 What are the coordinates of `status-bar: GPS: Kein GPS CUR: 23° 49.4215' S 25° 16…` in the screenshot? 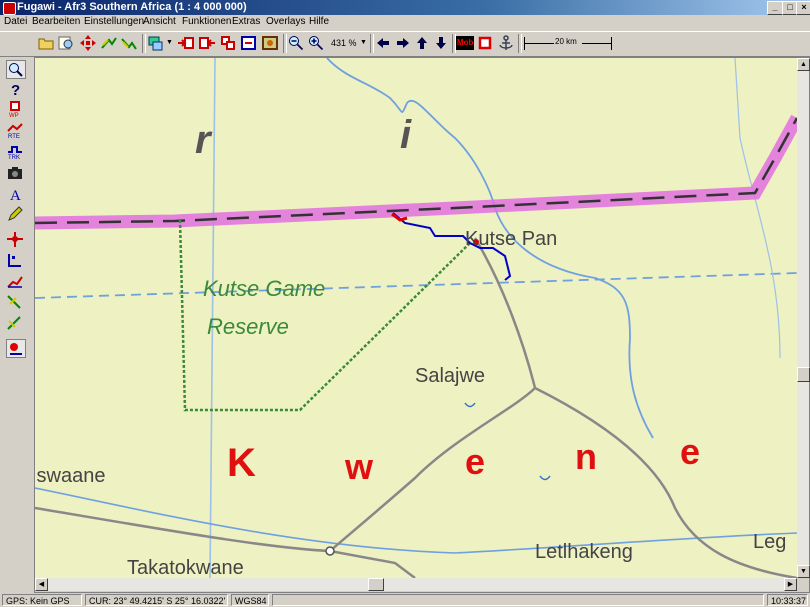 It's located at (405, 600).